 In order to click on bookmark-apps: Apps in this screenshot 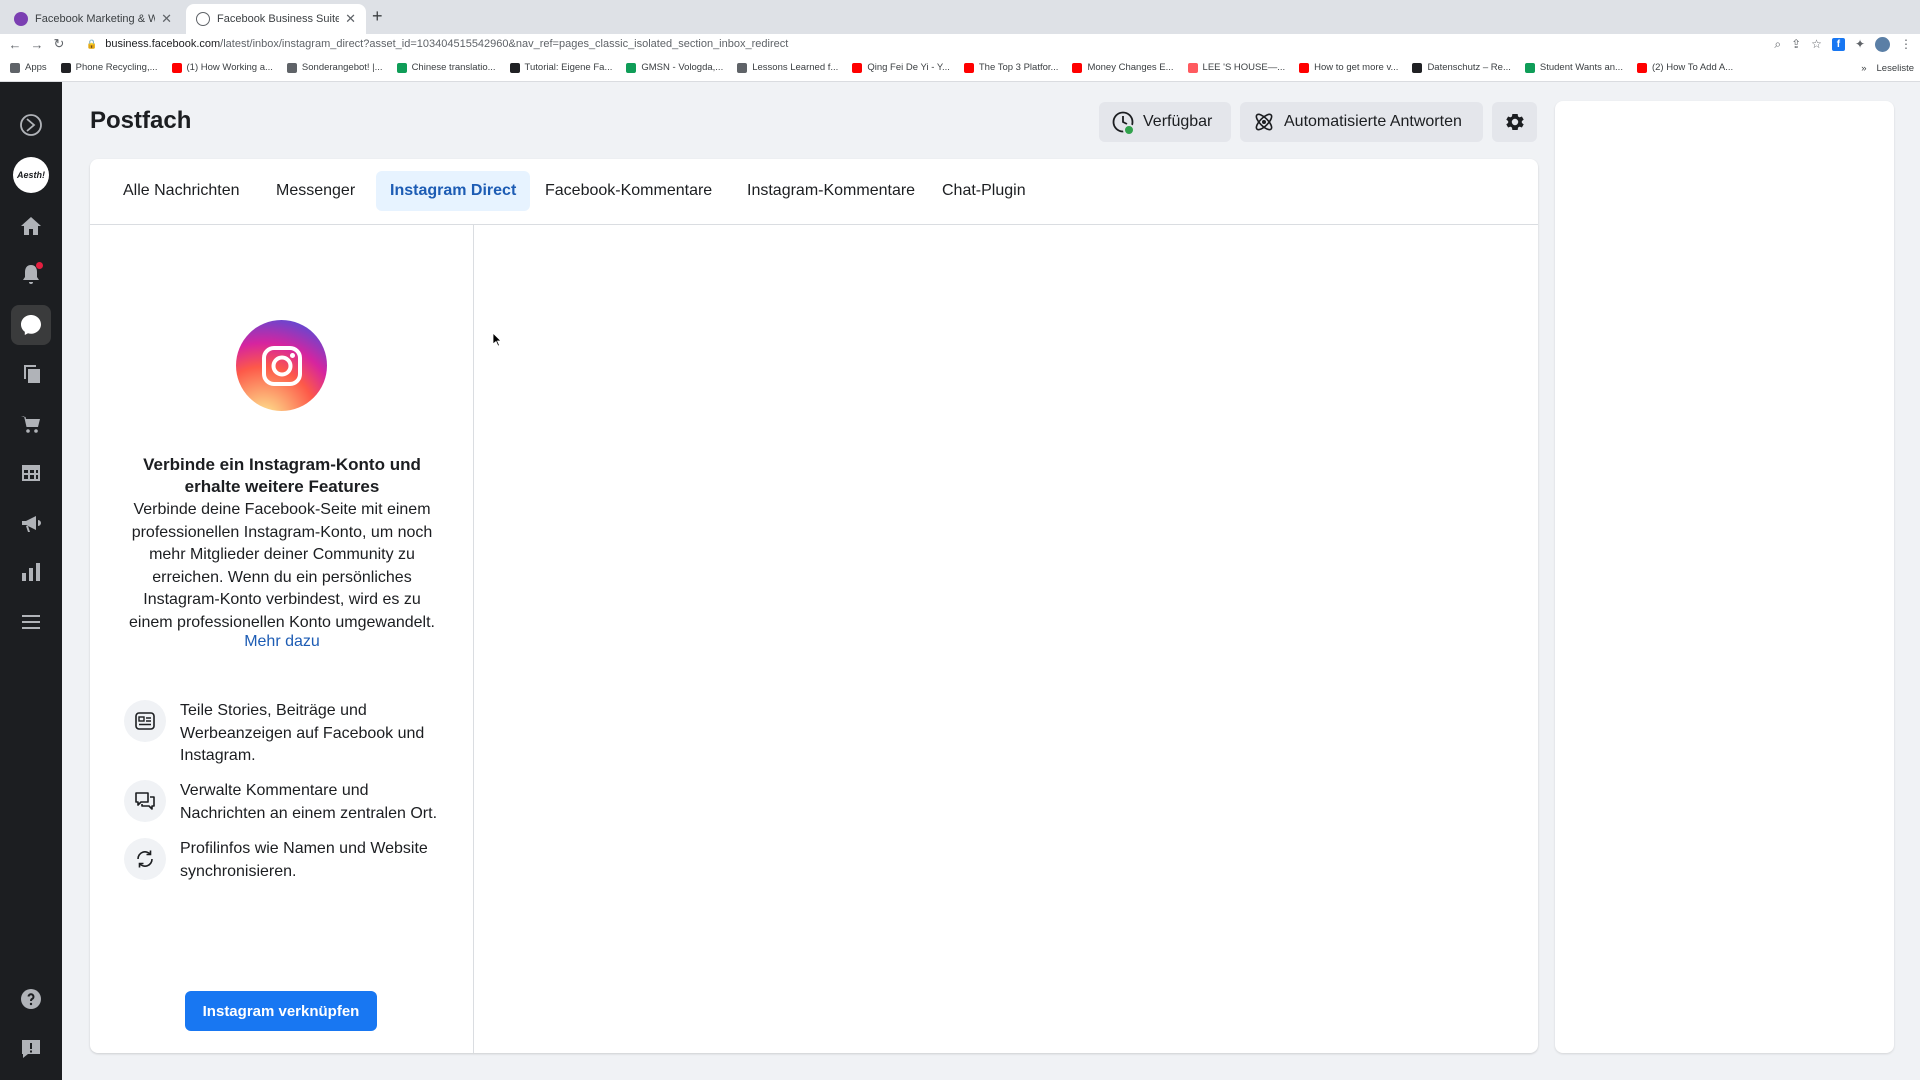, I will do `click(28, 67)`.